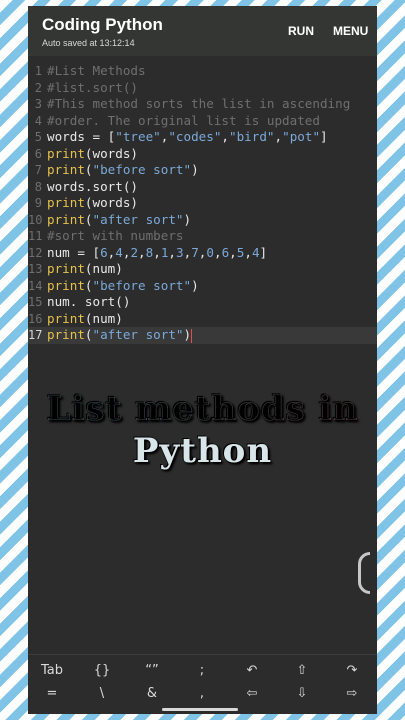 The width and height of the screenshot is (405, 720). What do you see at coordinates (38, 104) in the screenshot?
I see `line-number: 3` at bounding box center [38, 104].